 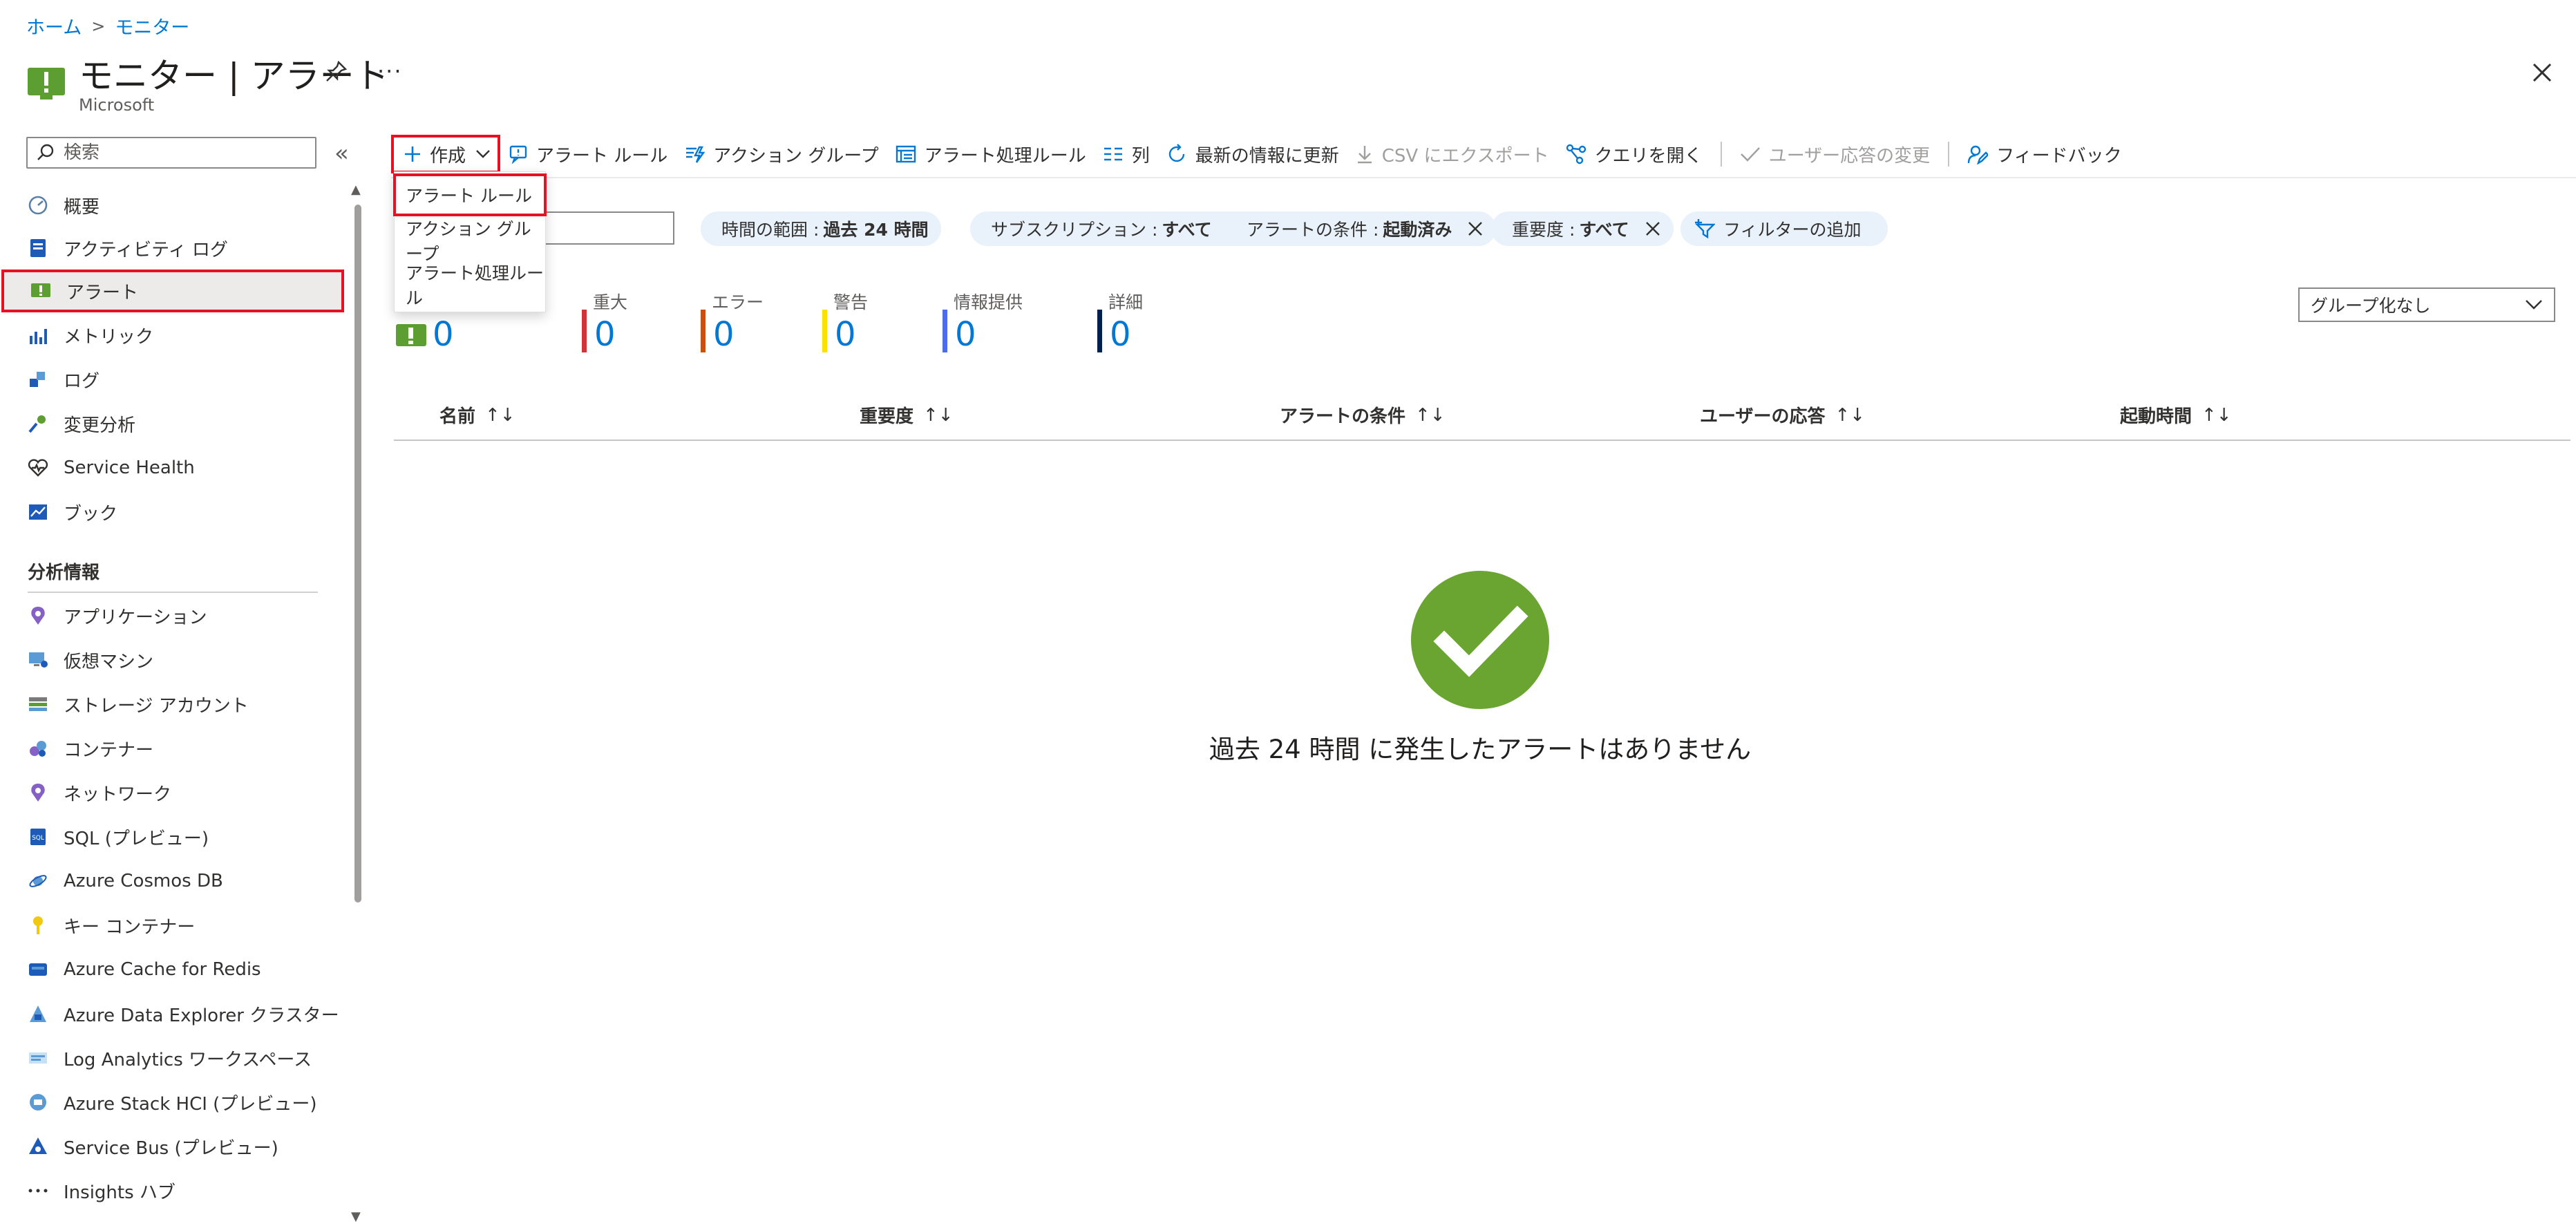 I want to click on sidebar-item-service-health: Service Health, so click(x=172, y=467).